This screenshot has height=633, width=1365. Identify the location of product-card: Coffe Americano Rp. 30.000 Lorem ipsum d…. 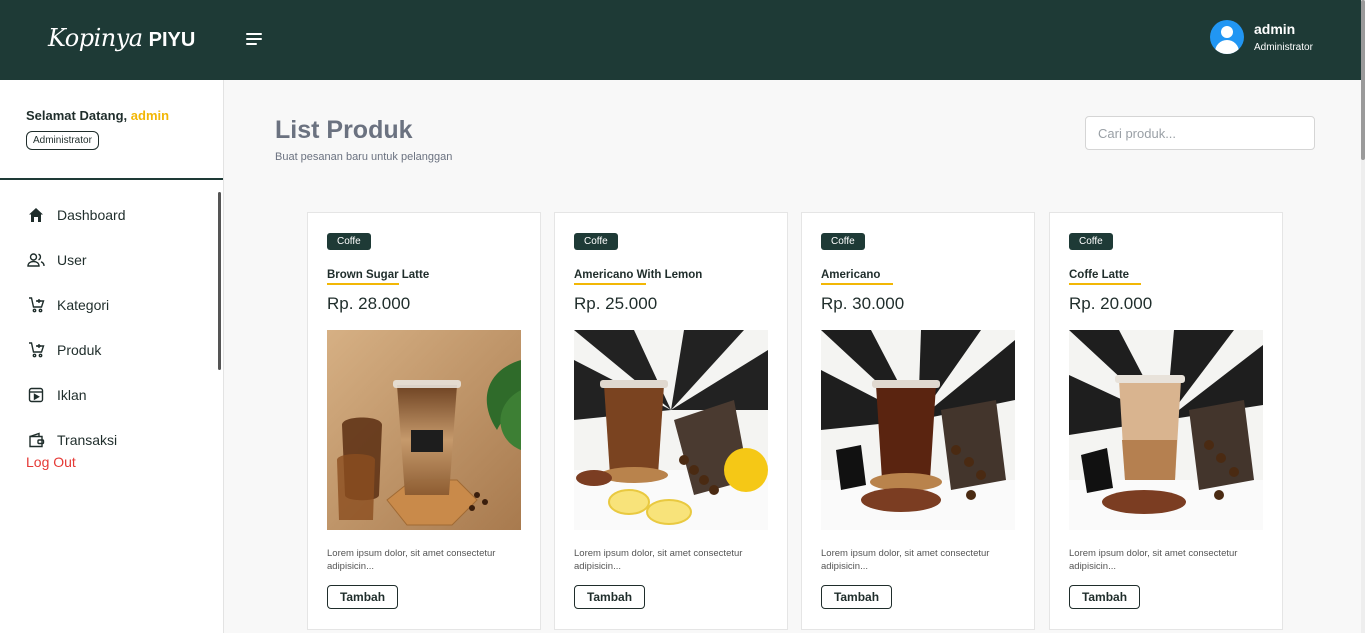
(918, 421).